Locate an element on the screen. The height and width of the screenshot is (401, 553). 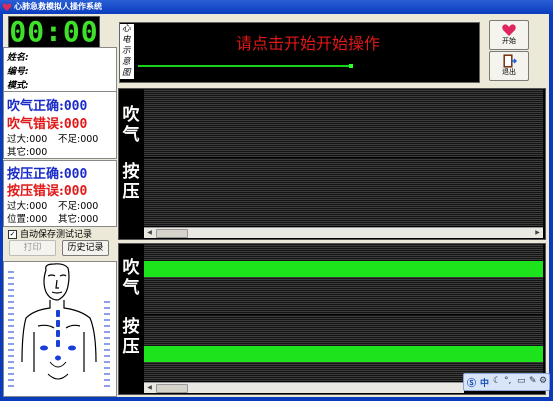
bottom-breath-label-text: 吹气 is located at coordinates (131, 278).